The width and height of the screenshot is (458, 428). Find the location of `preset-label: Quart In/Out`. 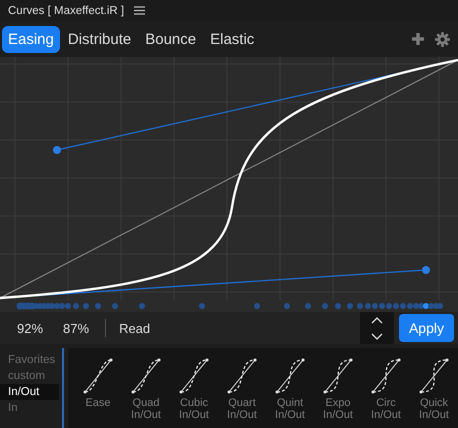

preset-label: Quart In/Out is located at coordinates (242, 409).